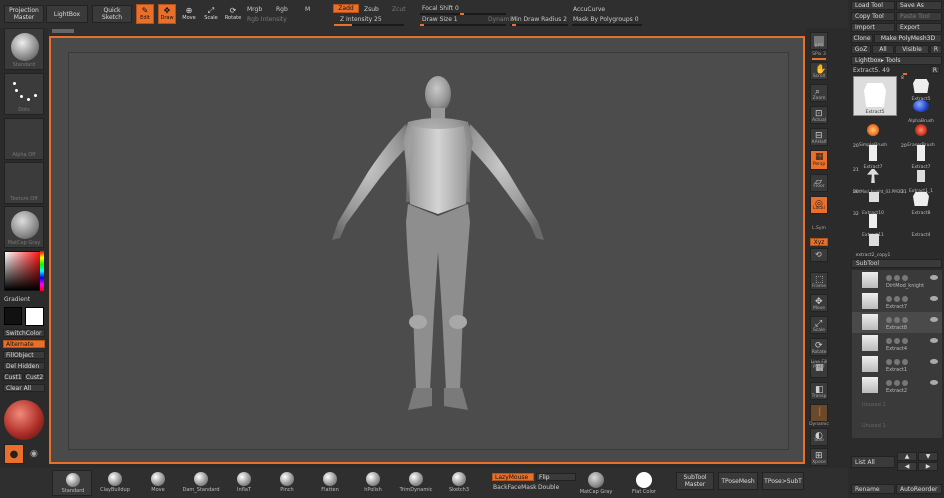 Image resolution: width=944 pixels, height=498 pixels. I want to click on m-toggle: M, so click(307, 9).